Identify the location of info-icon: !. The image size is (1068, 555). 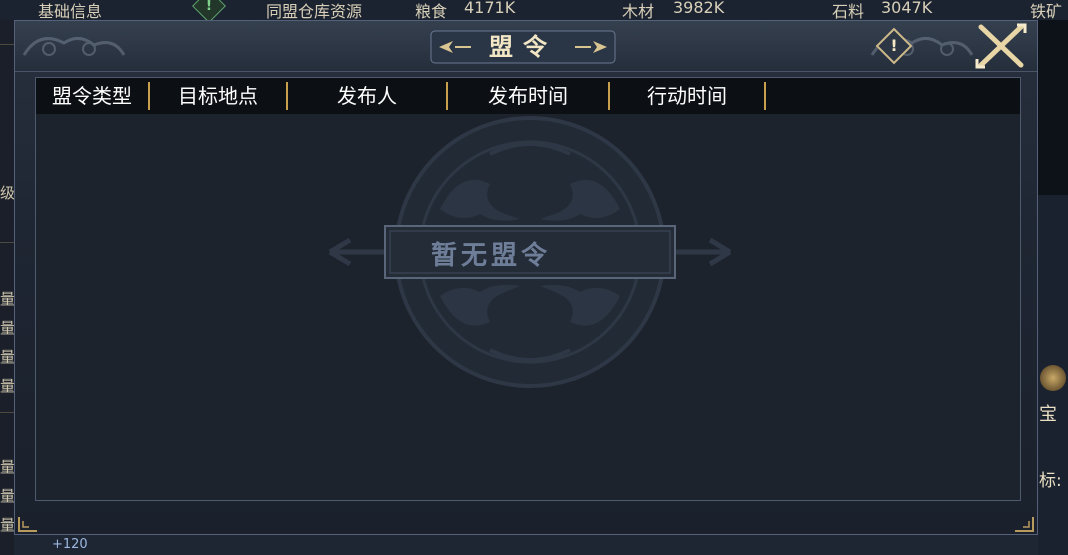
(894, 45).